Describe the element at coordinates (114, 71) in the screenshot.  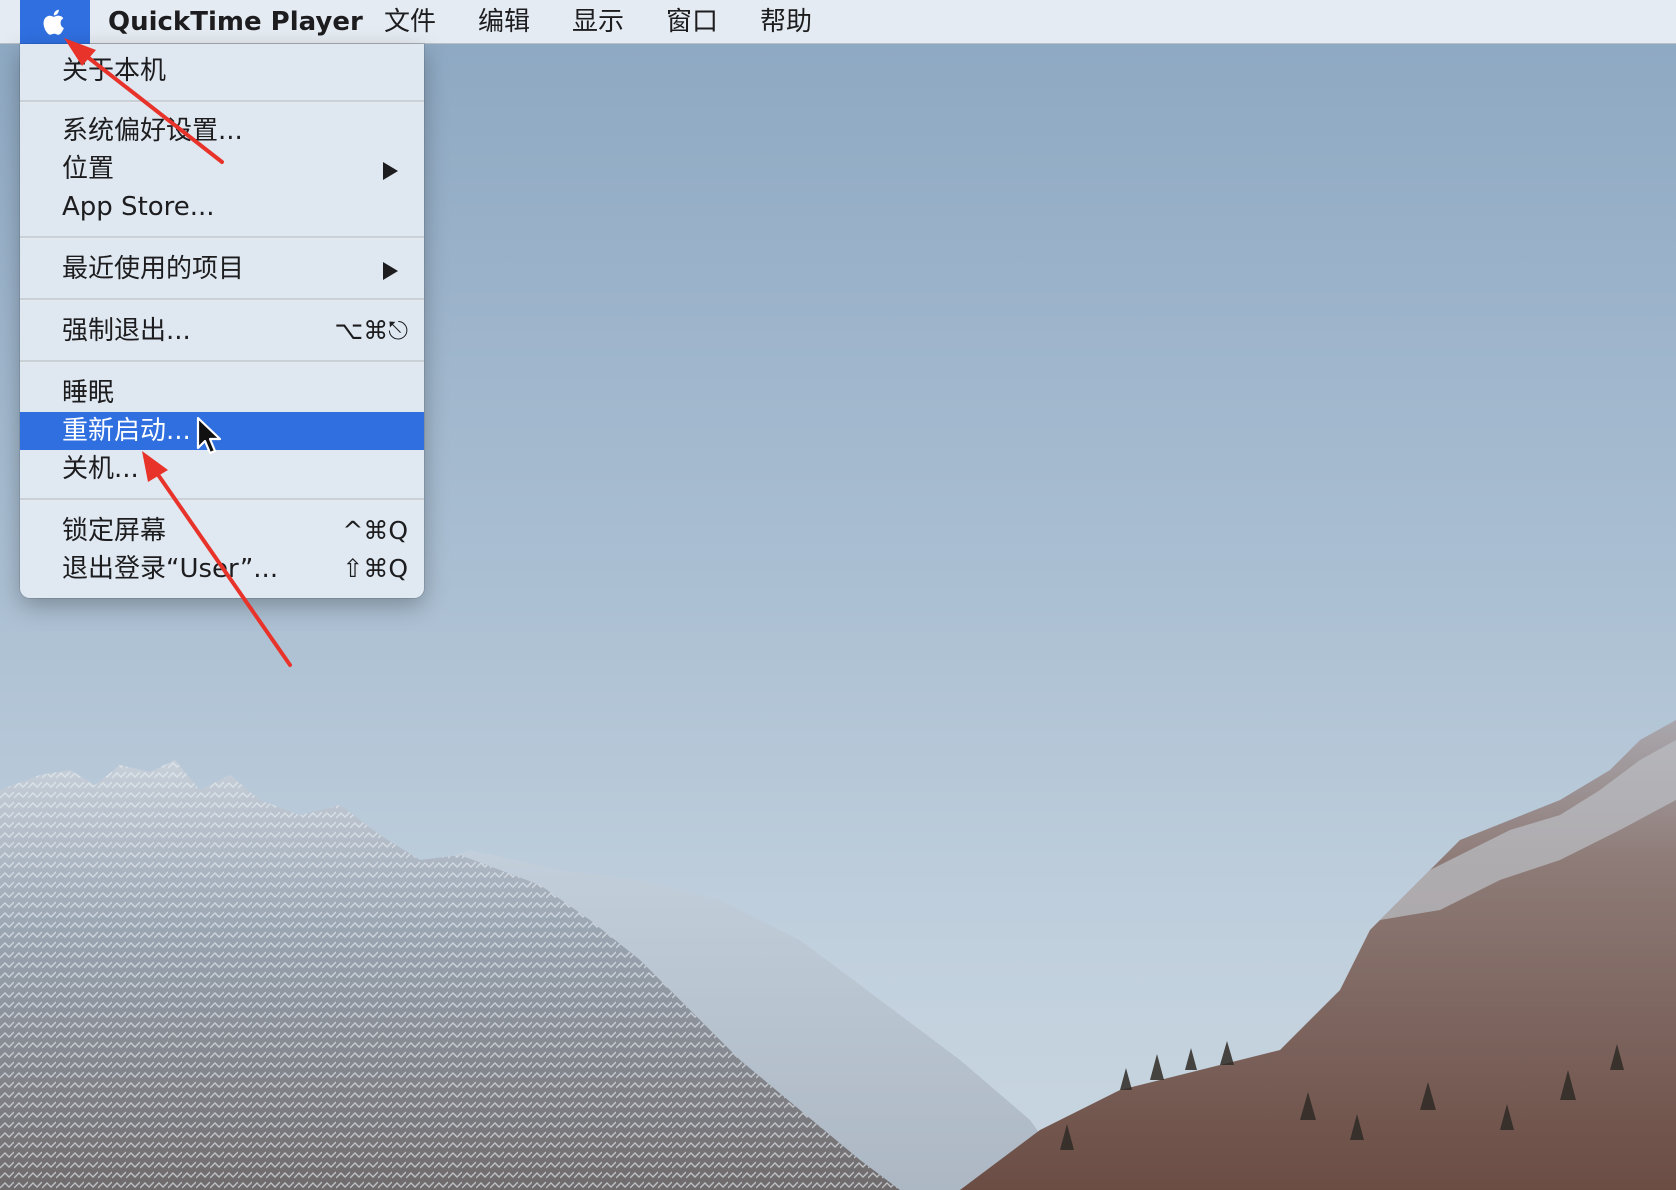
I see `menu-item-label: 关于本机` at that location.